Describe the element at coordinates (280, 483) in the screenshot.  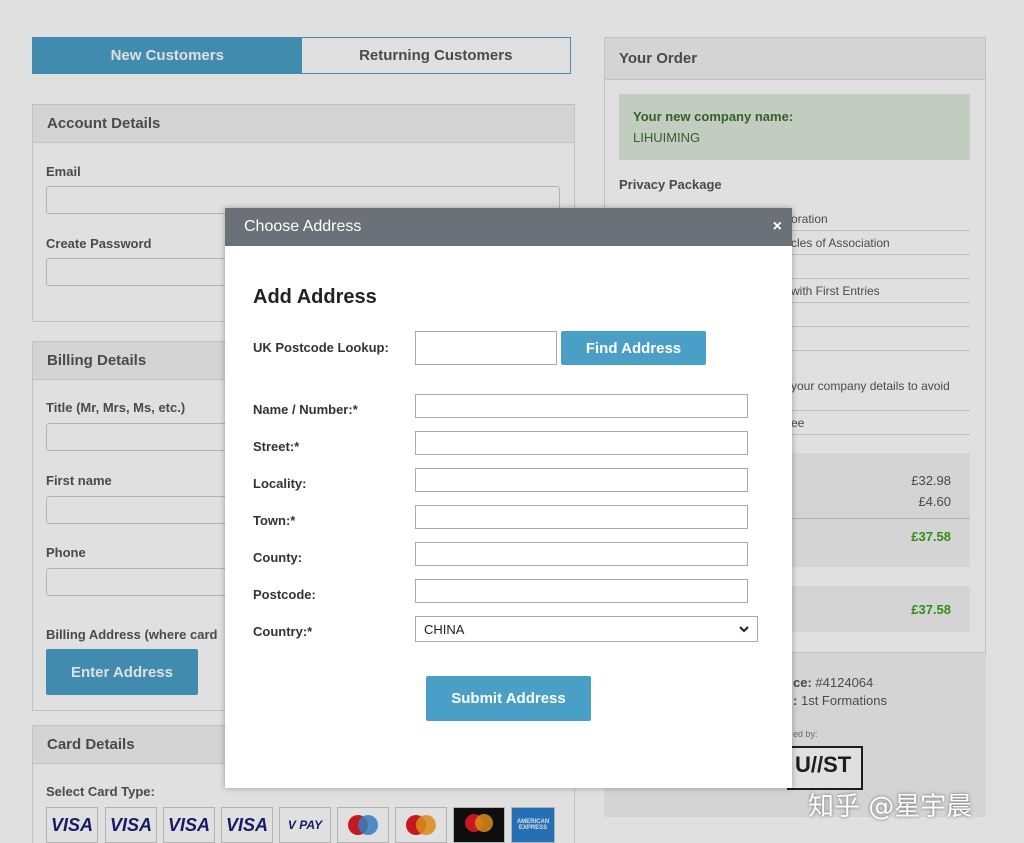
I see `locality-label: Locality:` at that location.